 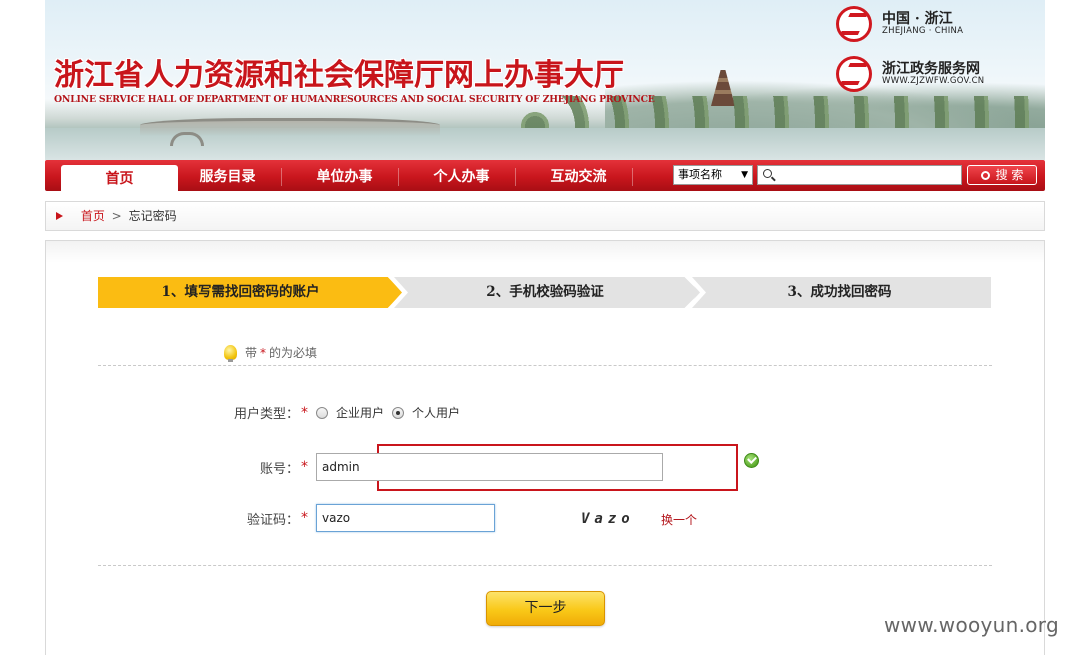 I want to click on zjzwfw-logo: 浙江政务服务网 WWW.ZJZWFW.GOV.CN, so click(x=910, y=74).